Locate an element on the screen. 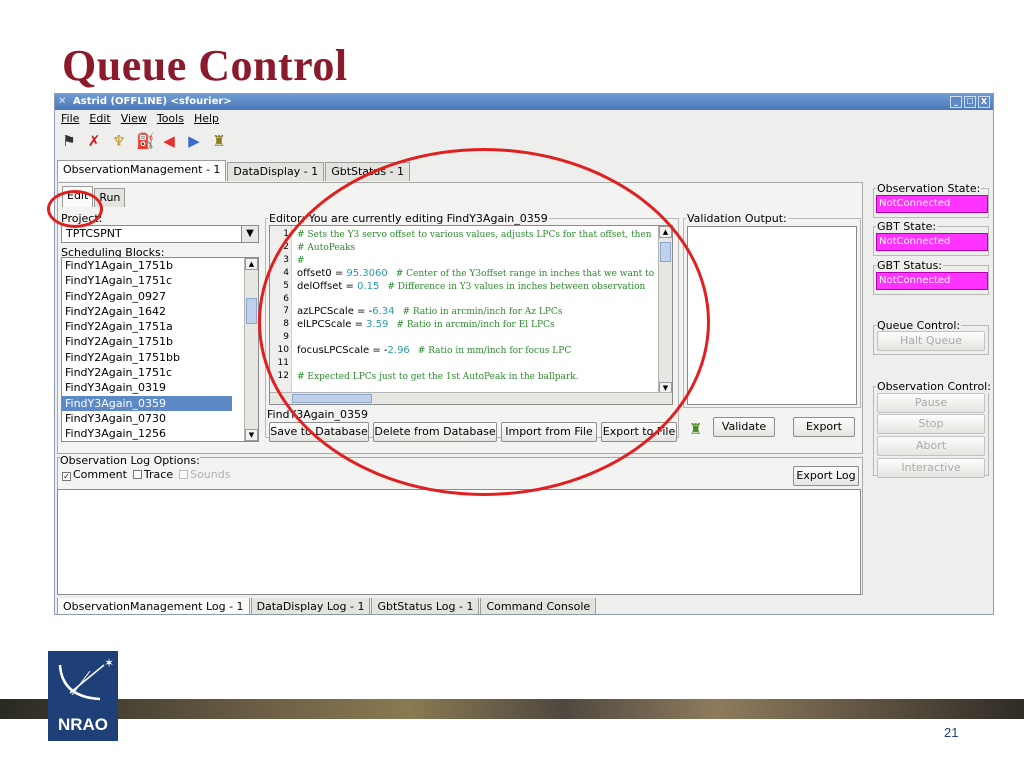 The height and width of the screenshot is (768, 1024). list-item: FindY2Again_1751b is located at coordinates (160, 341).